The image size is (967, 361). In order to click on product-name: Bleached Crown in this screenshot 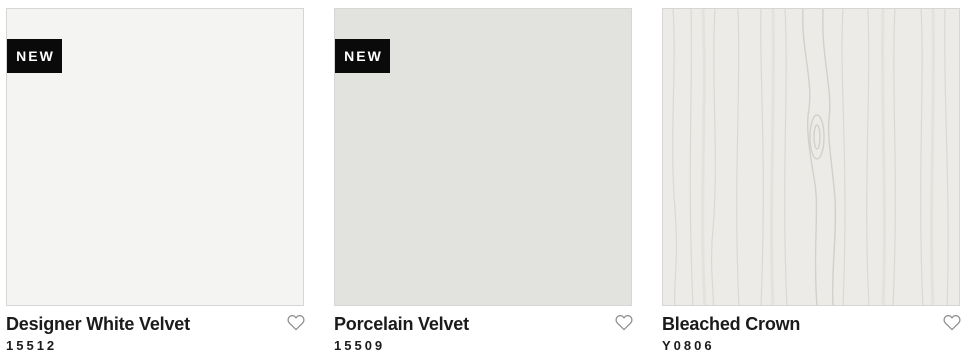, I will do `click(811, 324)`.